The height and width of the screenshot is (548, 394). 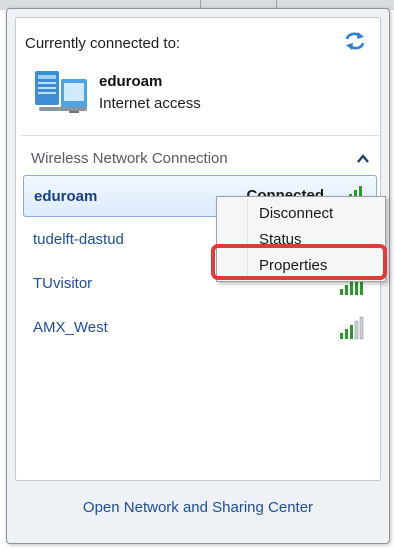 I want to click on current-network-status: Internet access, so click(x=150, y=103).